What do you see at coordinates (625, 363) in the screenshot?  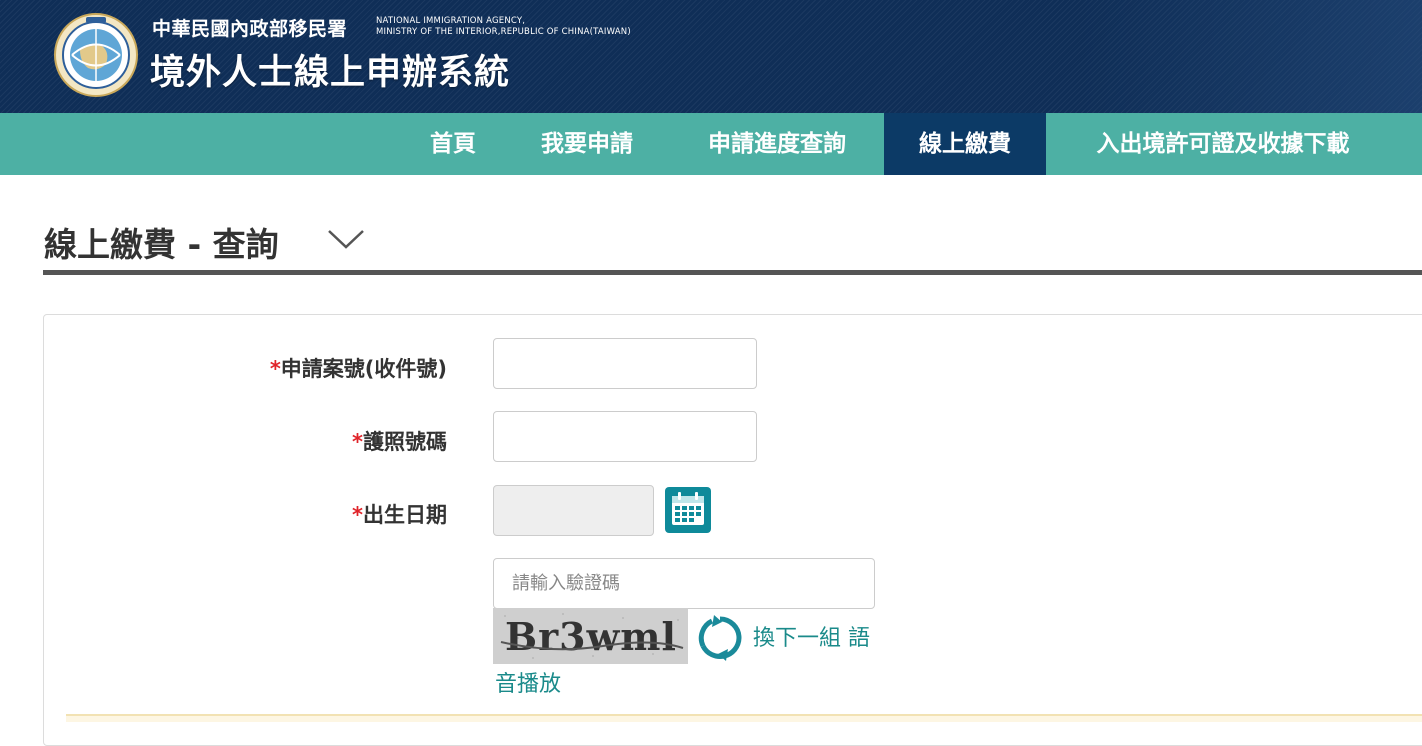 I see `case-no-input` at bounding box center [625, 363].